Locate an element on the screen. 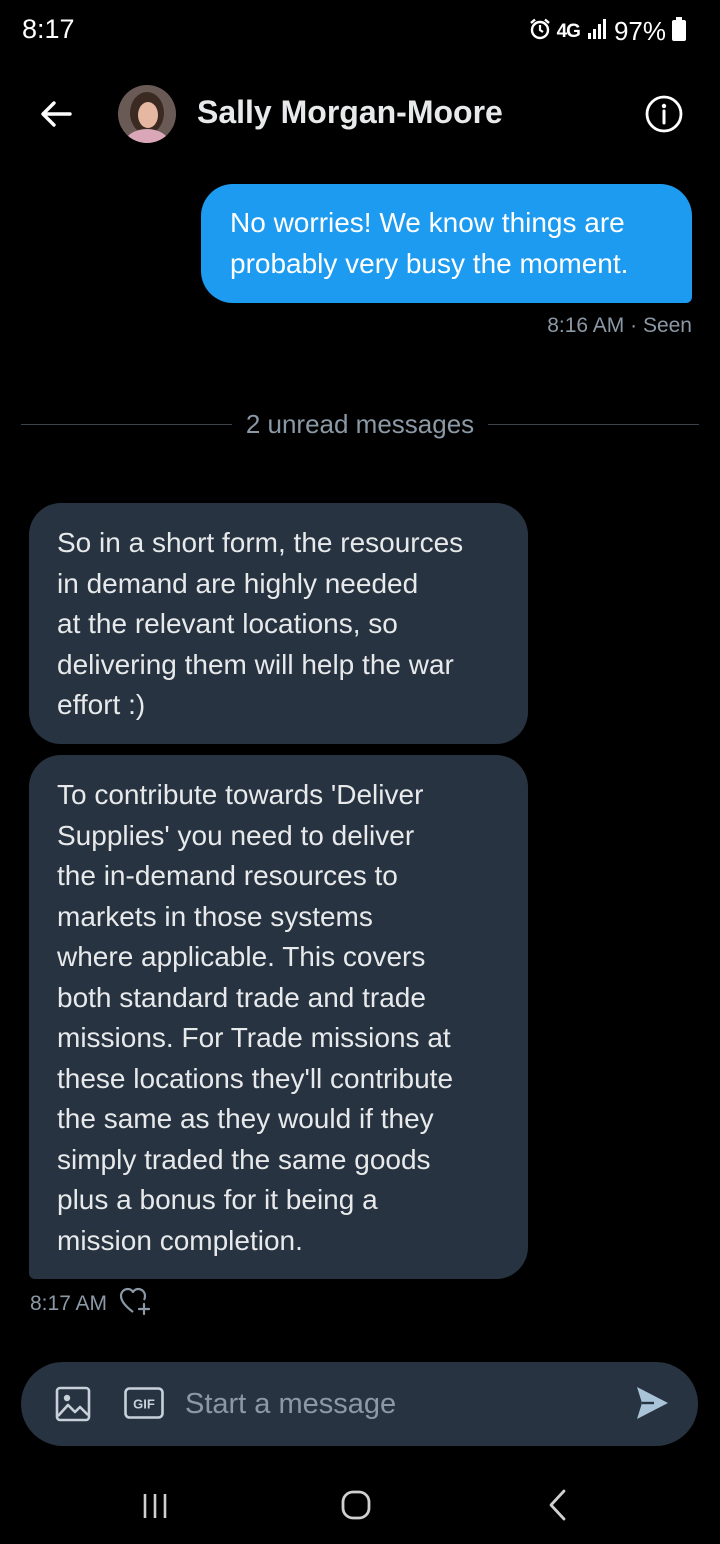  send-button is located at coordinates (652, 1403).